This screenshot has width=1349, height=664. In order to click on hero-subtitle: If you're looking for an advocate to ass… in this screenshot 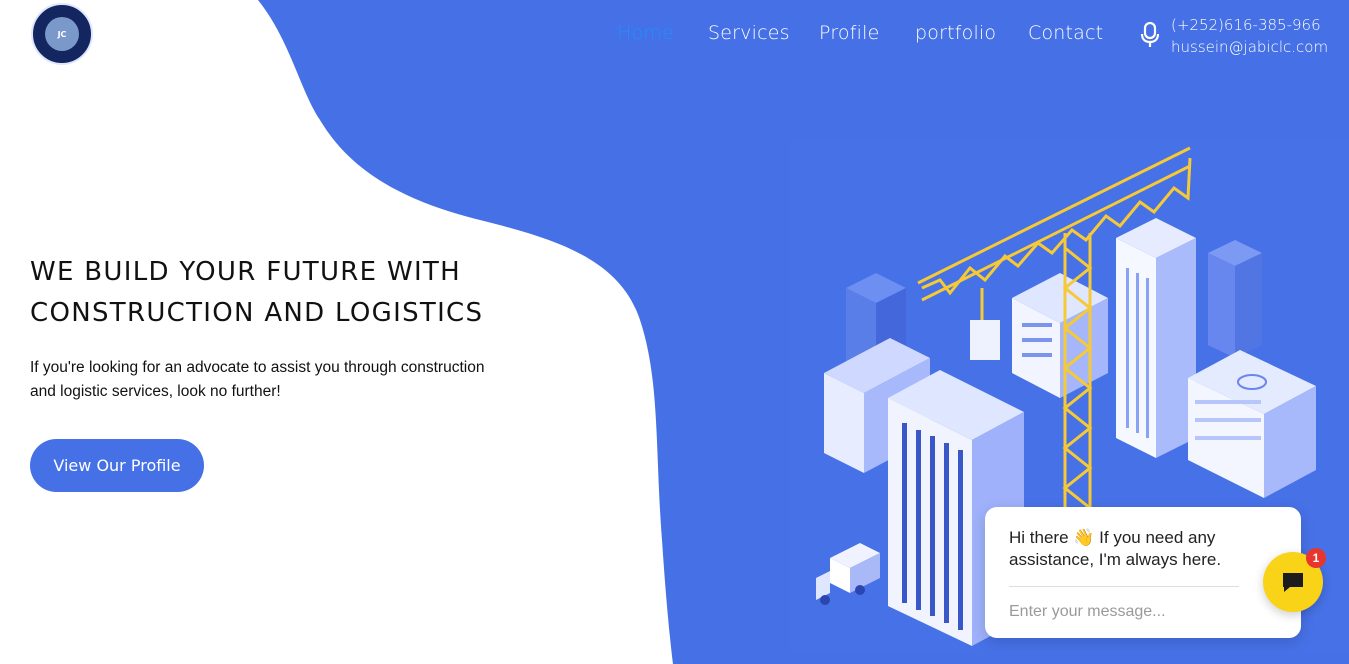, I will do `click(257, 379)`.